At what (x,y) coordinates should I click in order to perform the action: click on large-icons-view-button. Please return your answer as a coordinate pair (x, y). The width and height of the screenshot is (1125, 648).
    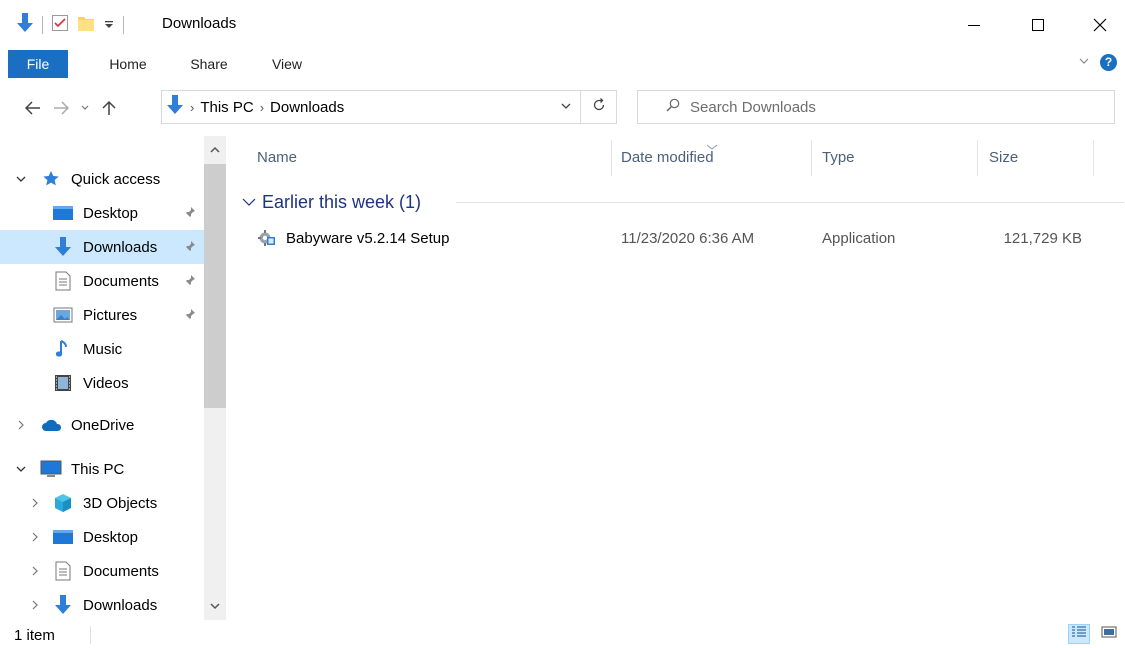
    Looking at the image, I should click on (1109, 634).